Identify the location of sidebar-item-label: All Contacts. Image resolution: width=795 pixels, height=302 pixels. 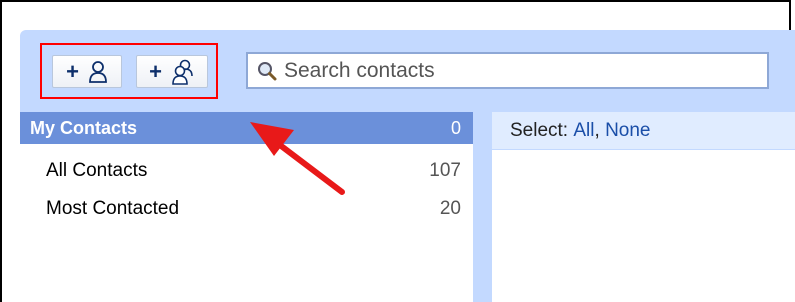
(97, 170).